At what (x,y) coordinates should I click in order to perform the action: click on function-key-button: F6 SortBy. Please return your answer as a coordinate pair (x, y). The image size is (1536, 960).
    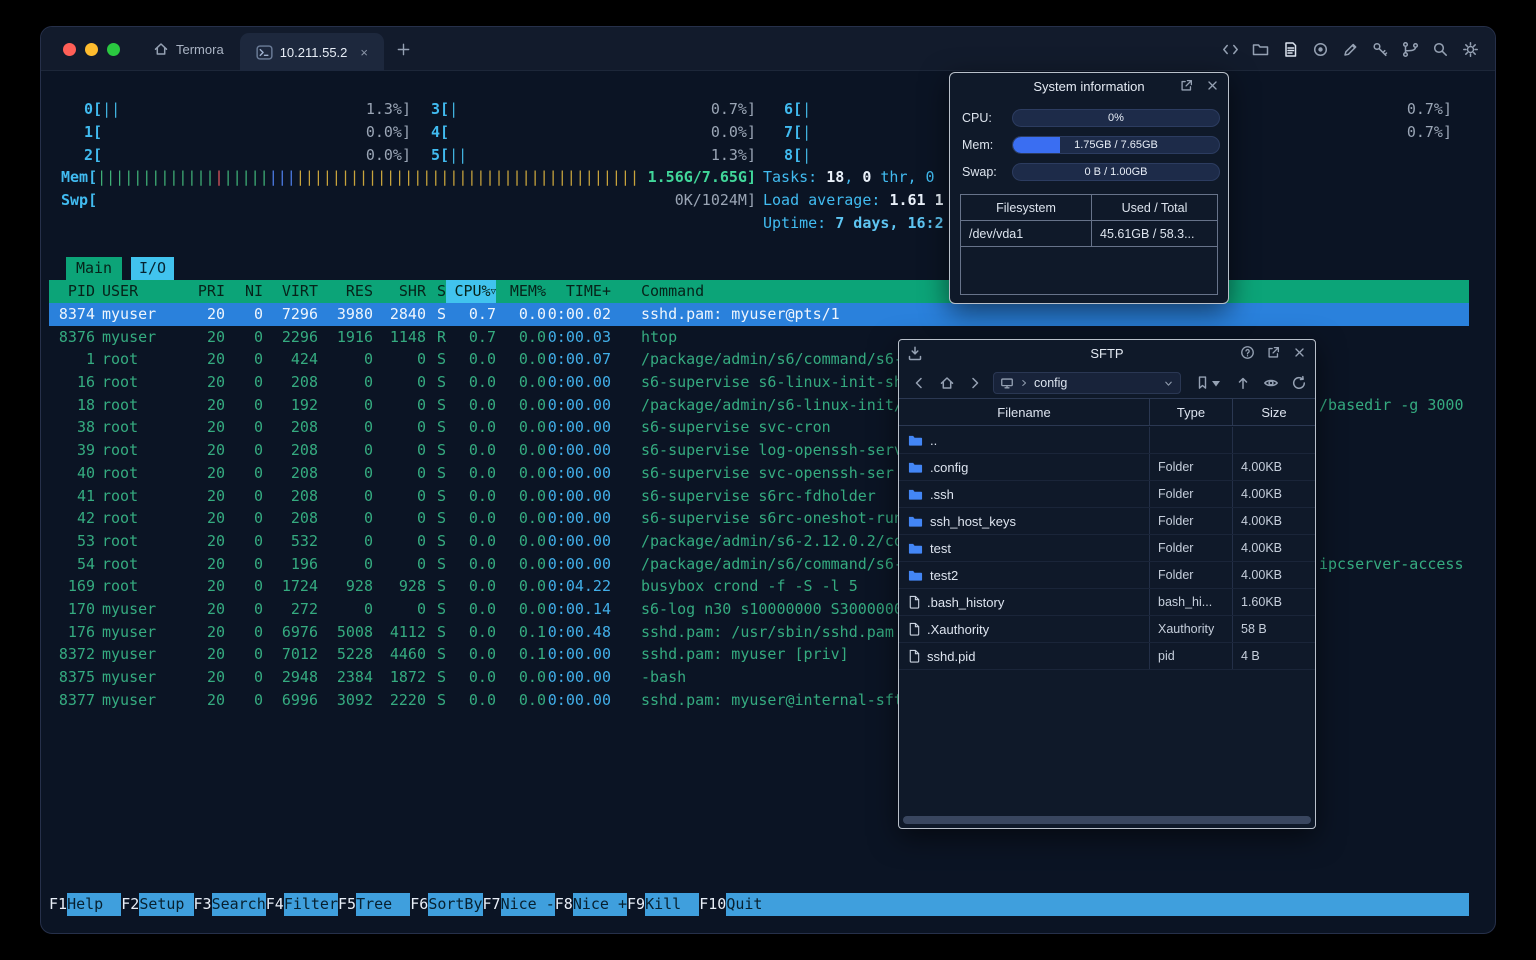
    Looking at the image, I should click on (446, 904).